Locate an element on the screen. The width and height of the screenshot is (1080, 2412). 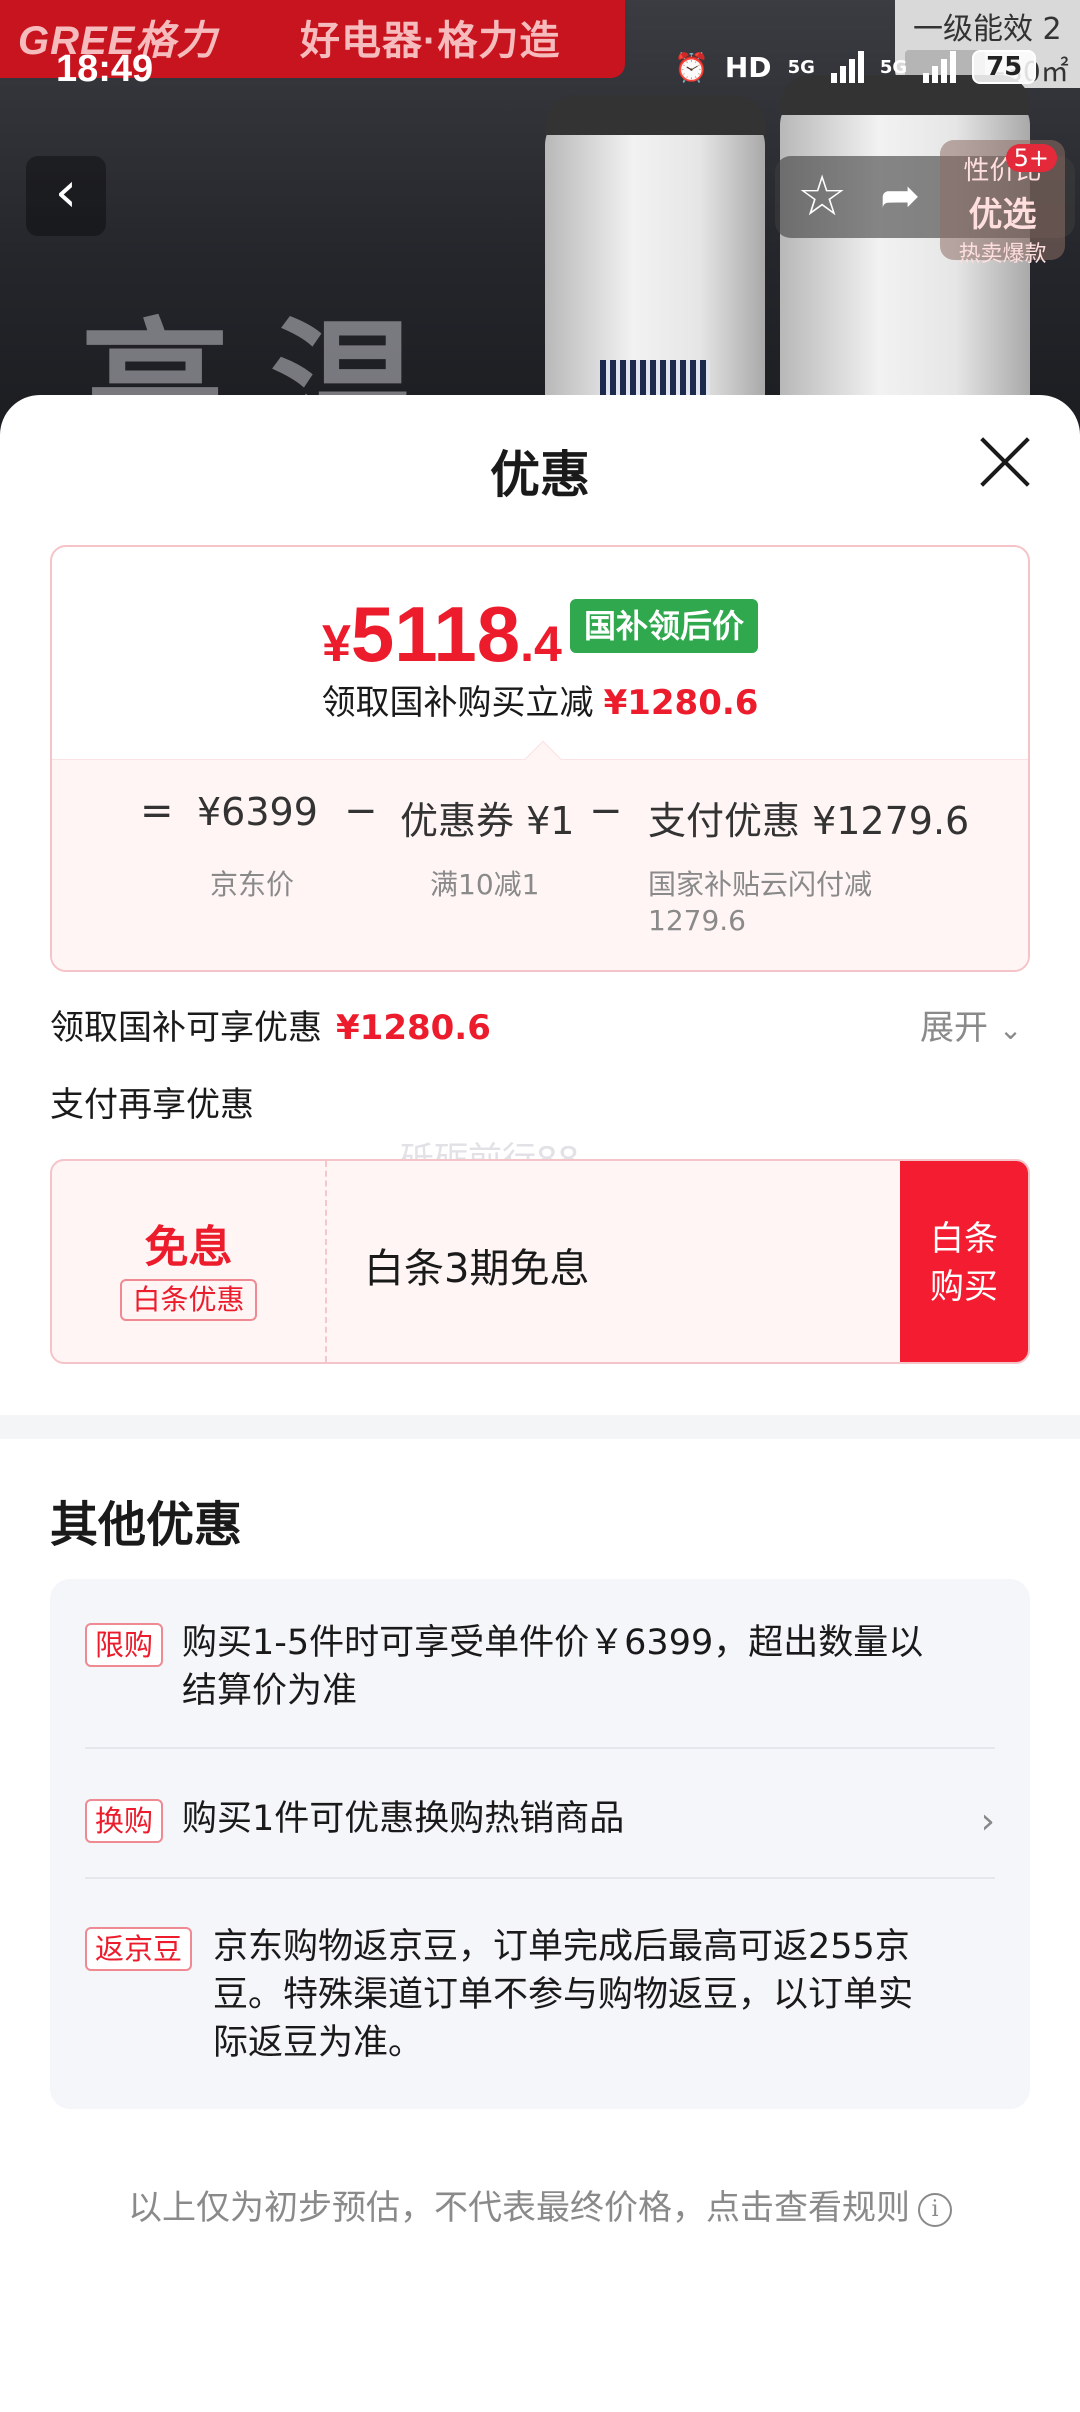
close-icon is located at coordinates (1005, 463).